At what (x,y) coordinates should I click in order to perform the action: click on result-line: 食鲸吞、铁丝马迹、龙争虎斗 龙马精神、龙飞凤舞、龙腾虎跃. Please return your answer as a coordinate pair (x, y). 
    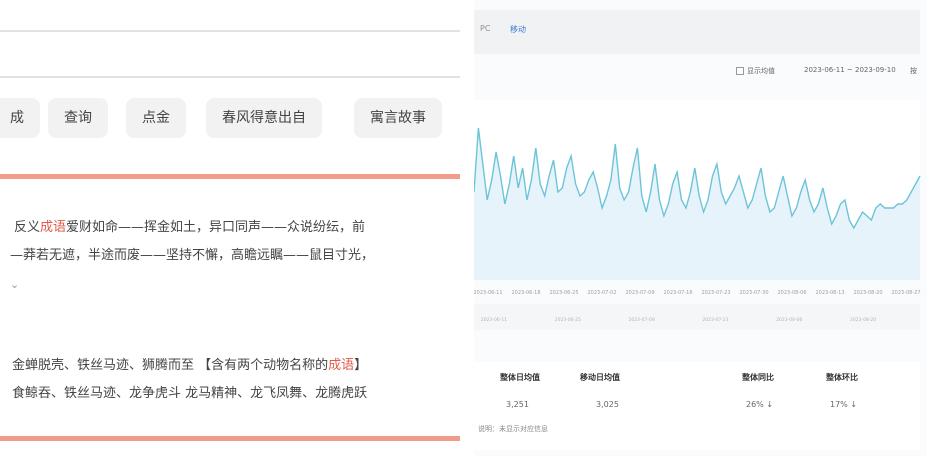
    Looking at the image, I should click on (190, 393).